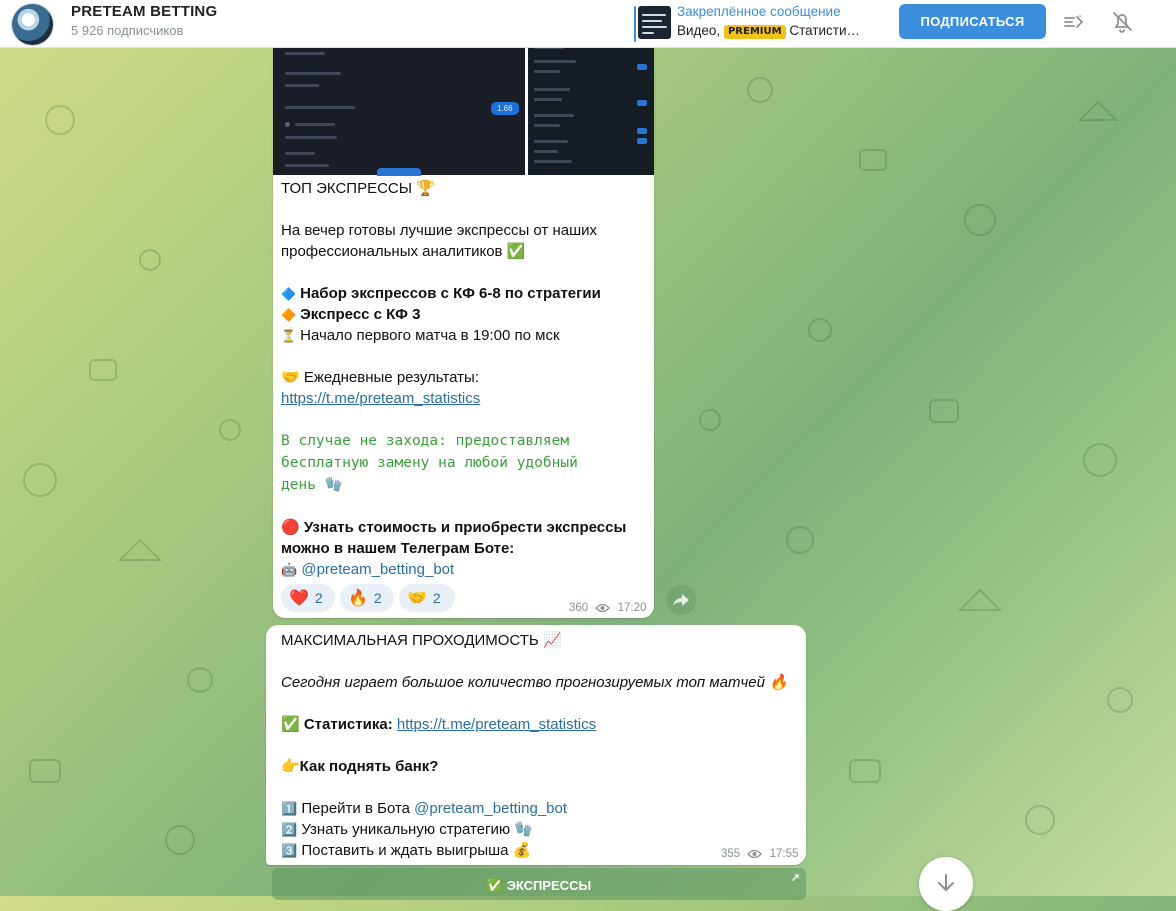 The width and height of the screenshot is (1176, 911). I want to click on question-line: 👉Как поднять банк?, so click(360, 766).